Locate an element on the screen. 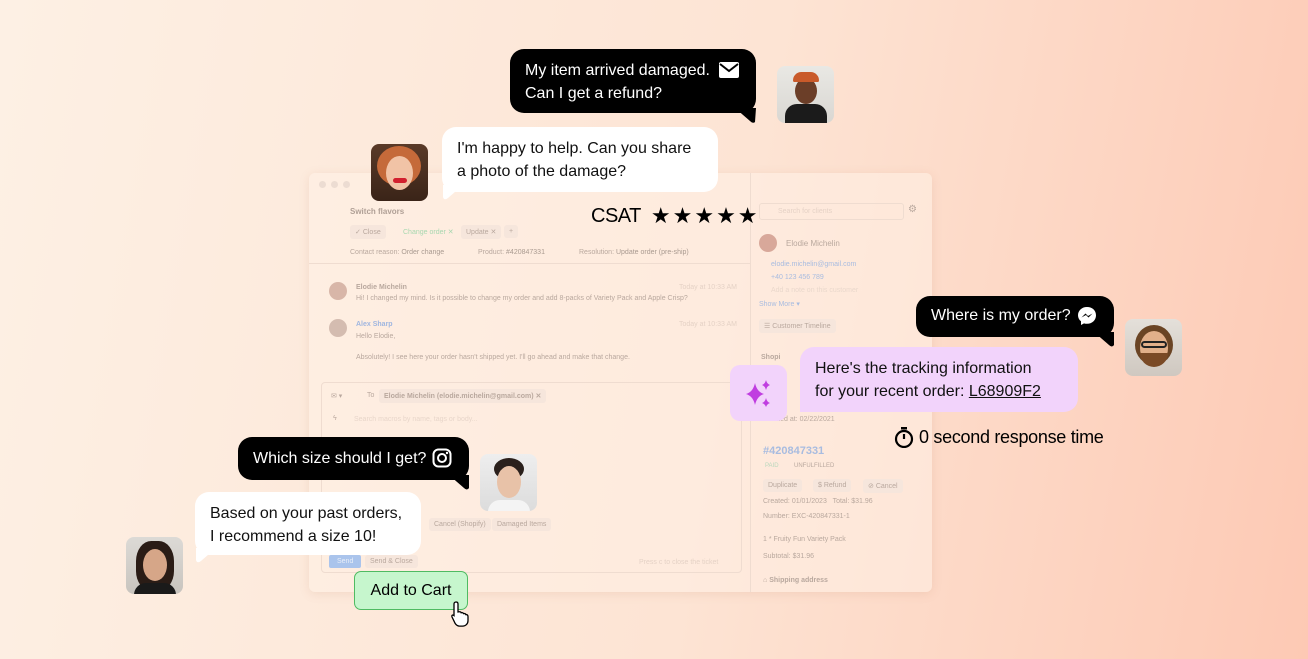 The image size is (1308, 659). label: Product: is located at coordinates (491, 252).